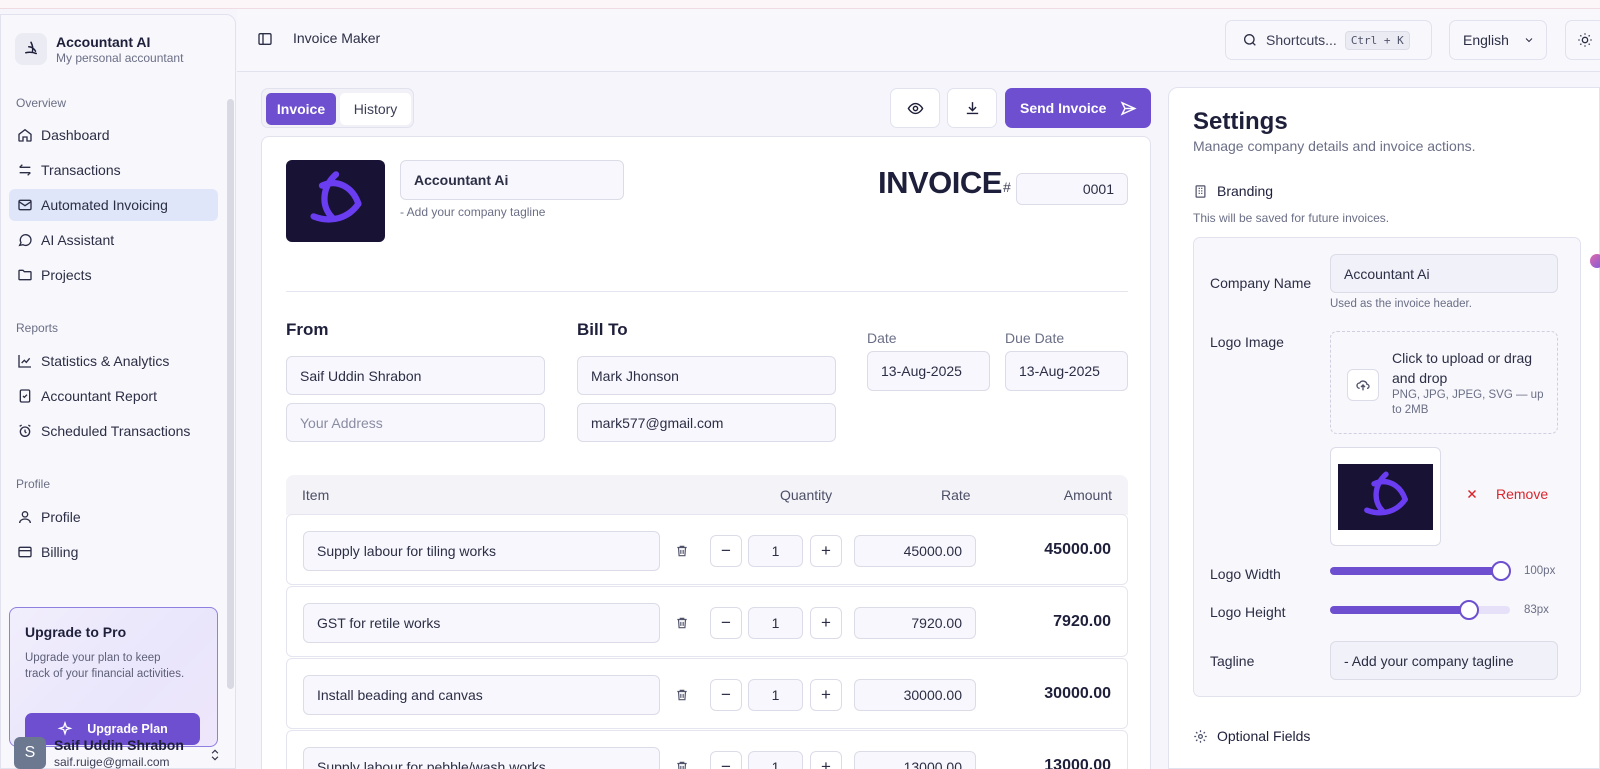 The height and width of the screenshot is (769, 1600). Describe the element at coordinates (375, 109) in the screenshot. I see `tab-history: History` at that location.